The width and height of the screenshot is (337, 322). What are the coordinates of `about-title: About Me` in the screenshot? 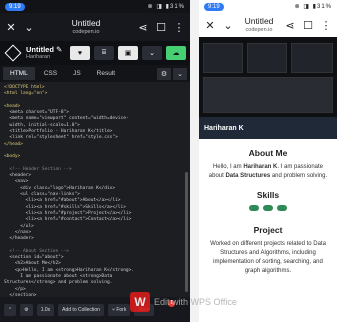 It's located at (268, 153).